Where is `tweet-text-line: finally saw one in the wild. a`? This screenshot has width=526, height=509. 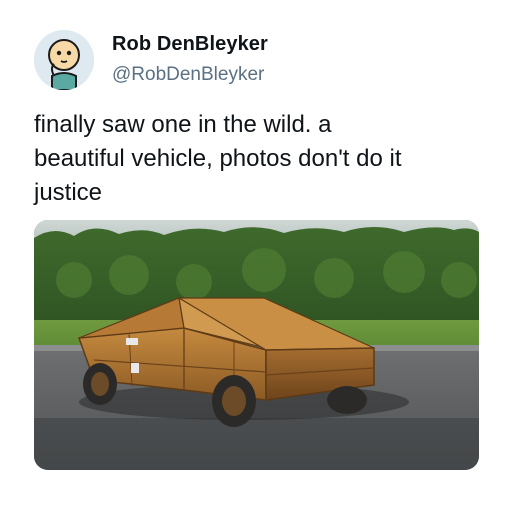 tweet-text-line: finally saw one in the wild. a is located at coordinates (183, 124).